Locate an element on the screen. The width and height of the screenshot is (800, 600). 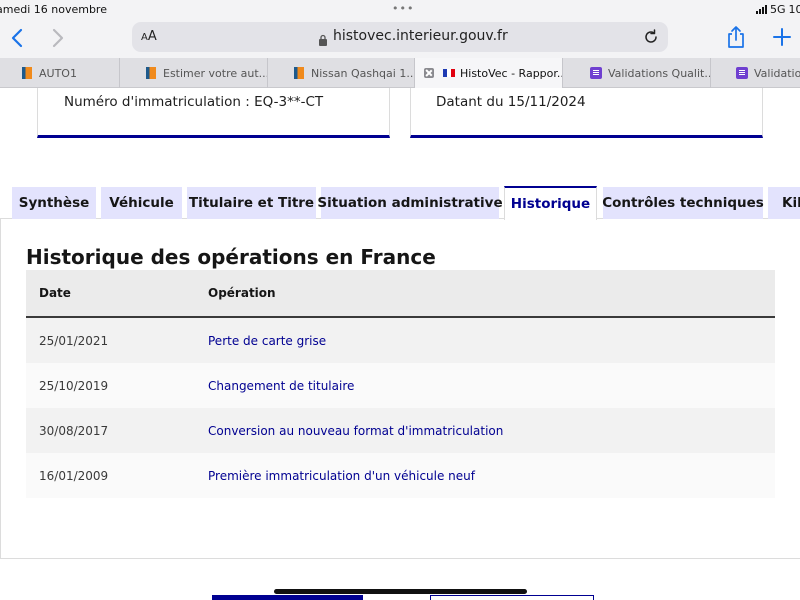
tab-synthese: Synthèse is located at coordinates (54, 203).